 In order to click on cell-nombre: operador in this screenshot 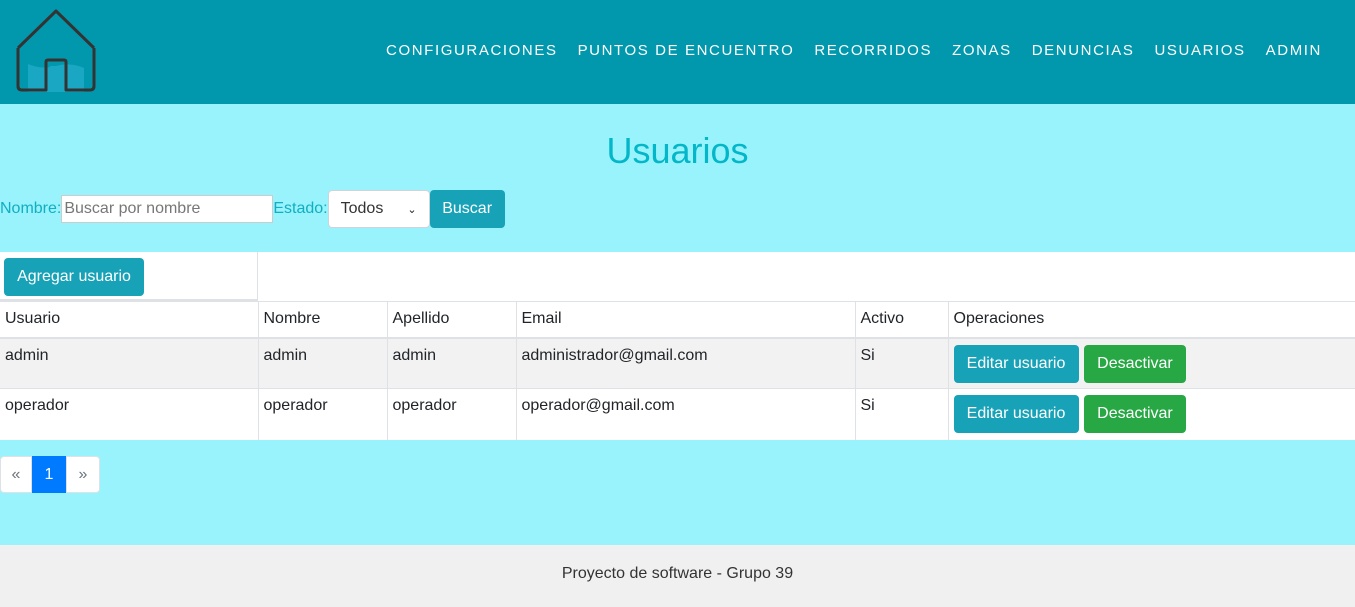, I will do `click(323, 414)`.